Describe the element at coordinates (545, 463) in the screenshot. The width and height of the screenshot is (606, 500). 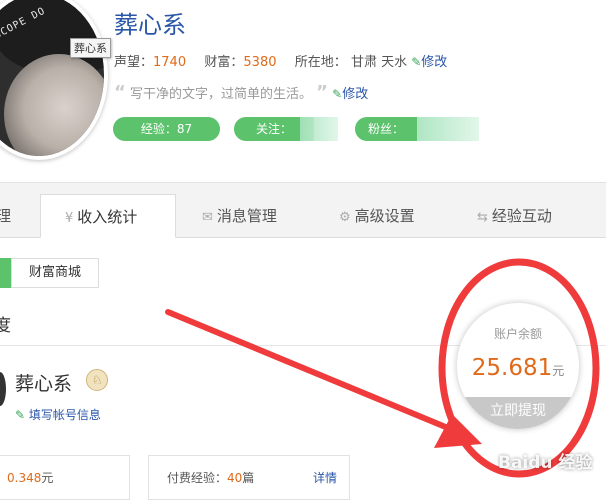
I see `baidu-watermark: Baidu 经验` at that location.